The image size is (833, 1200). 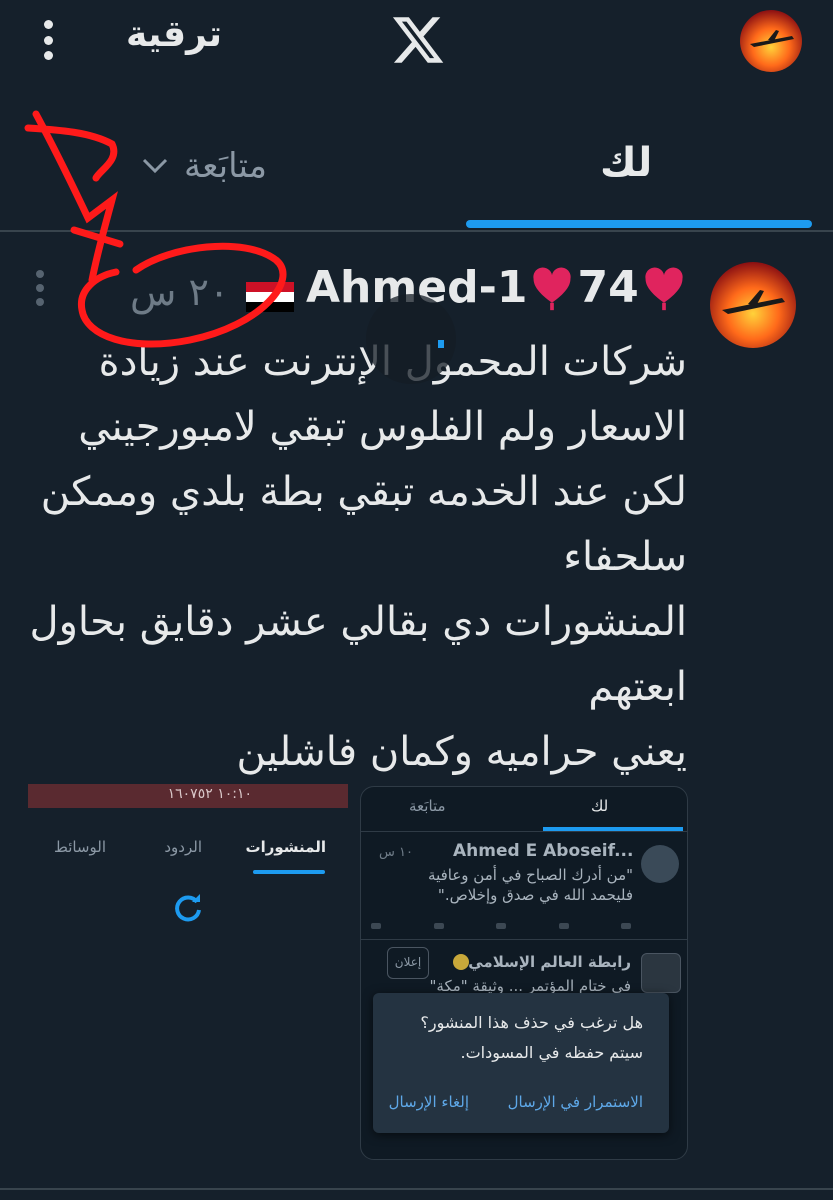 I want to click on post-line: شركات المحمول الإنترنت عند زيادة, so click(x=392, y=362).